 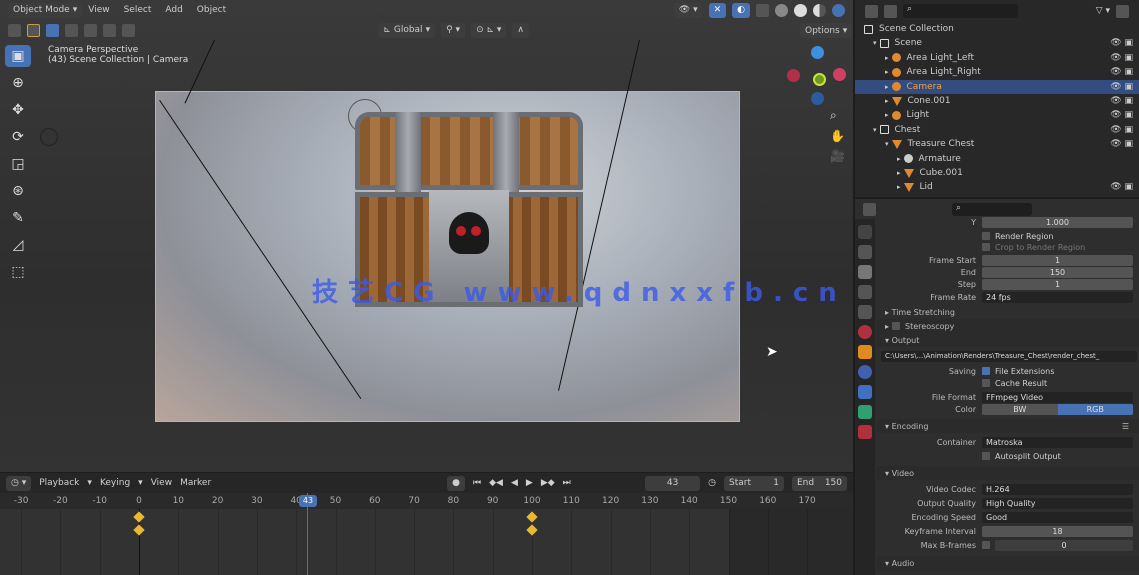 What do you see at coordinates (997, 101) in the screenshot?
I see `outliner-row: ▸ Cone.001 👁 ▣` at bounding box center [997, 101].